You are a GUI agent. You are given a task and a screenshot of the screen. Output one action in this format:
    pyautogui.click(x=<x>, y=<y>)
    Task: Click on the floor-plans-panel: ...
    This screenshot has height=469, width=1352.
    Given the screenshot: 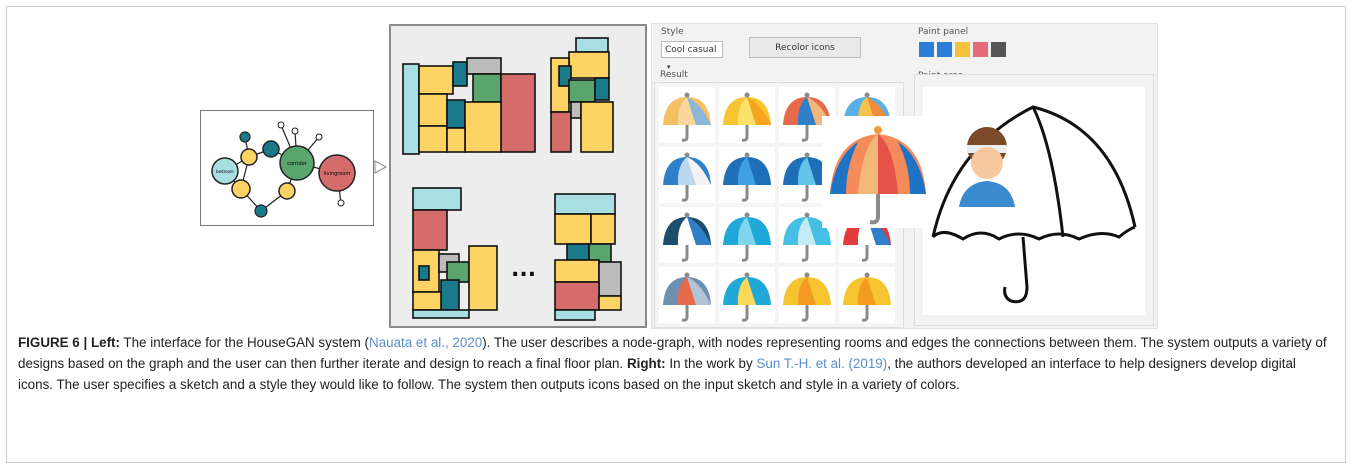 What is the action you would take?
    pyautogui.click(x=518, y=176)
    